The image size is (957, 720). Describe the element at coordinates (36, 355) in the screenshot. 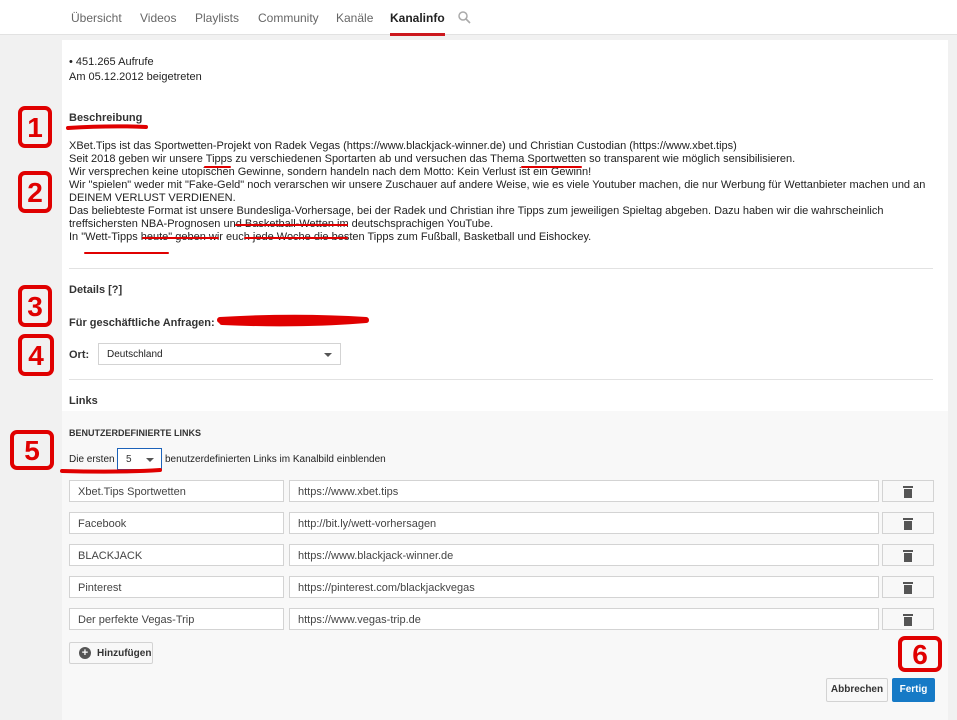

I see `annotation-number: 4` at that location.